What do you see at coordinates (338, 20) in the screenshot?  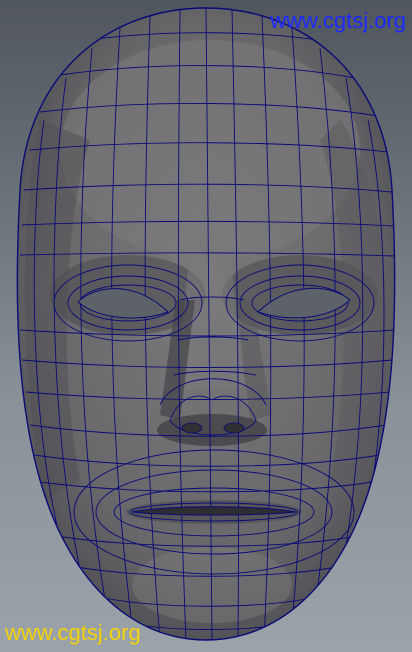 I see `watermark-top: www.cgtsj.org` at bounding box center [338, 20].